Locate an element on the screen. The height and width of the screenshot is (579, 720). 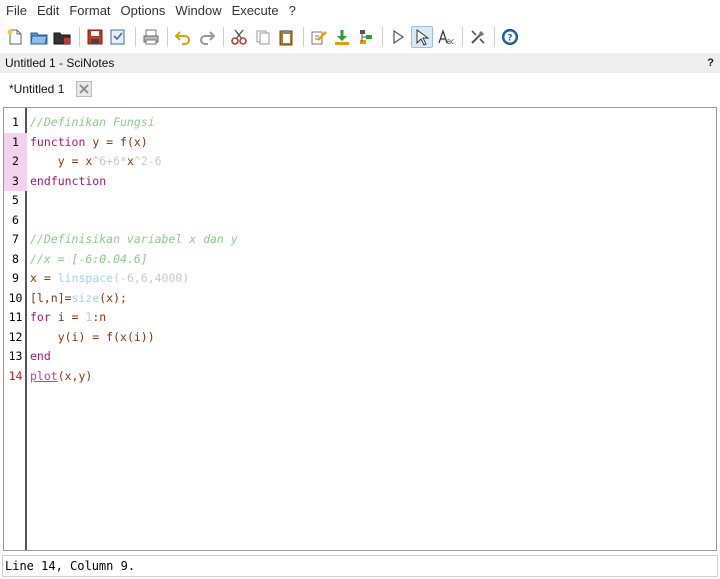
code-line: function y = f(x) is located at coordinates (89, 143).